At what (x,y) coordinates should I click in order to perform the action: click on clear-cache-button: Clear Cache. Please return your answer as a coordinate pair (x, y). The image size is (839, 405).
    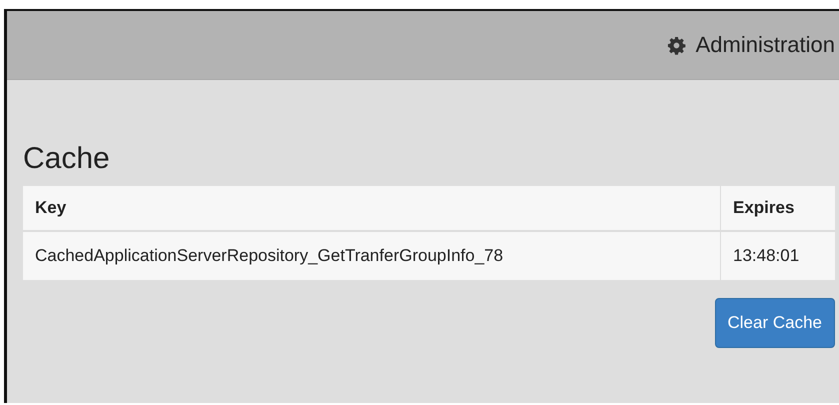
    Looking at the image, I should click on (774, 323).